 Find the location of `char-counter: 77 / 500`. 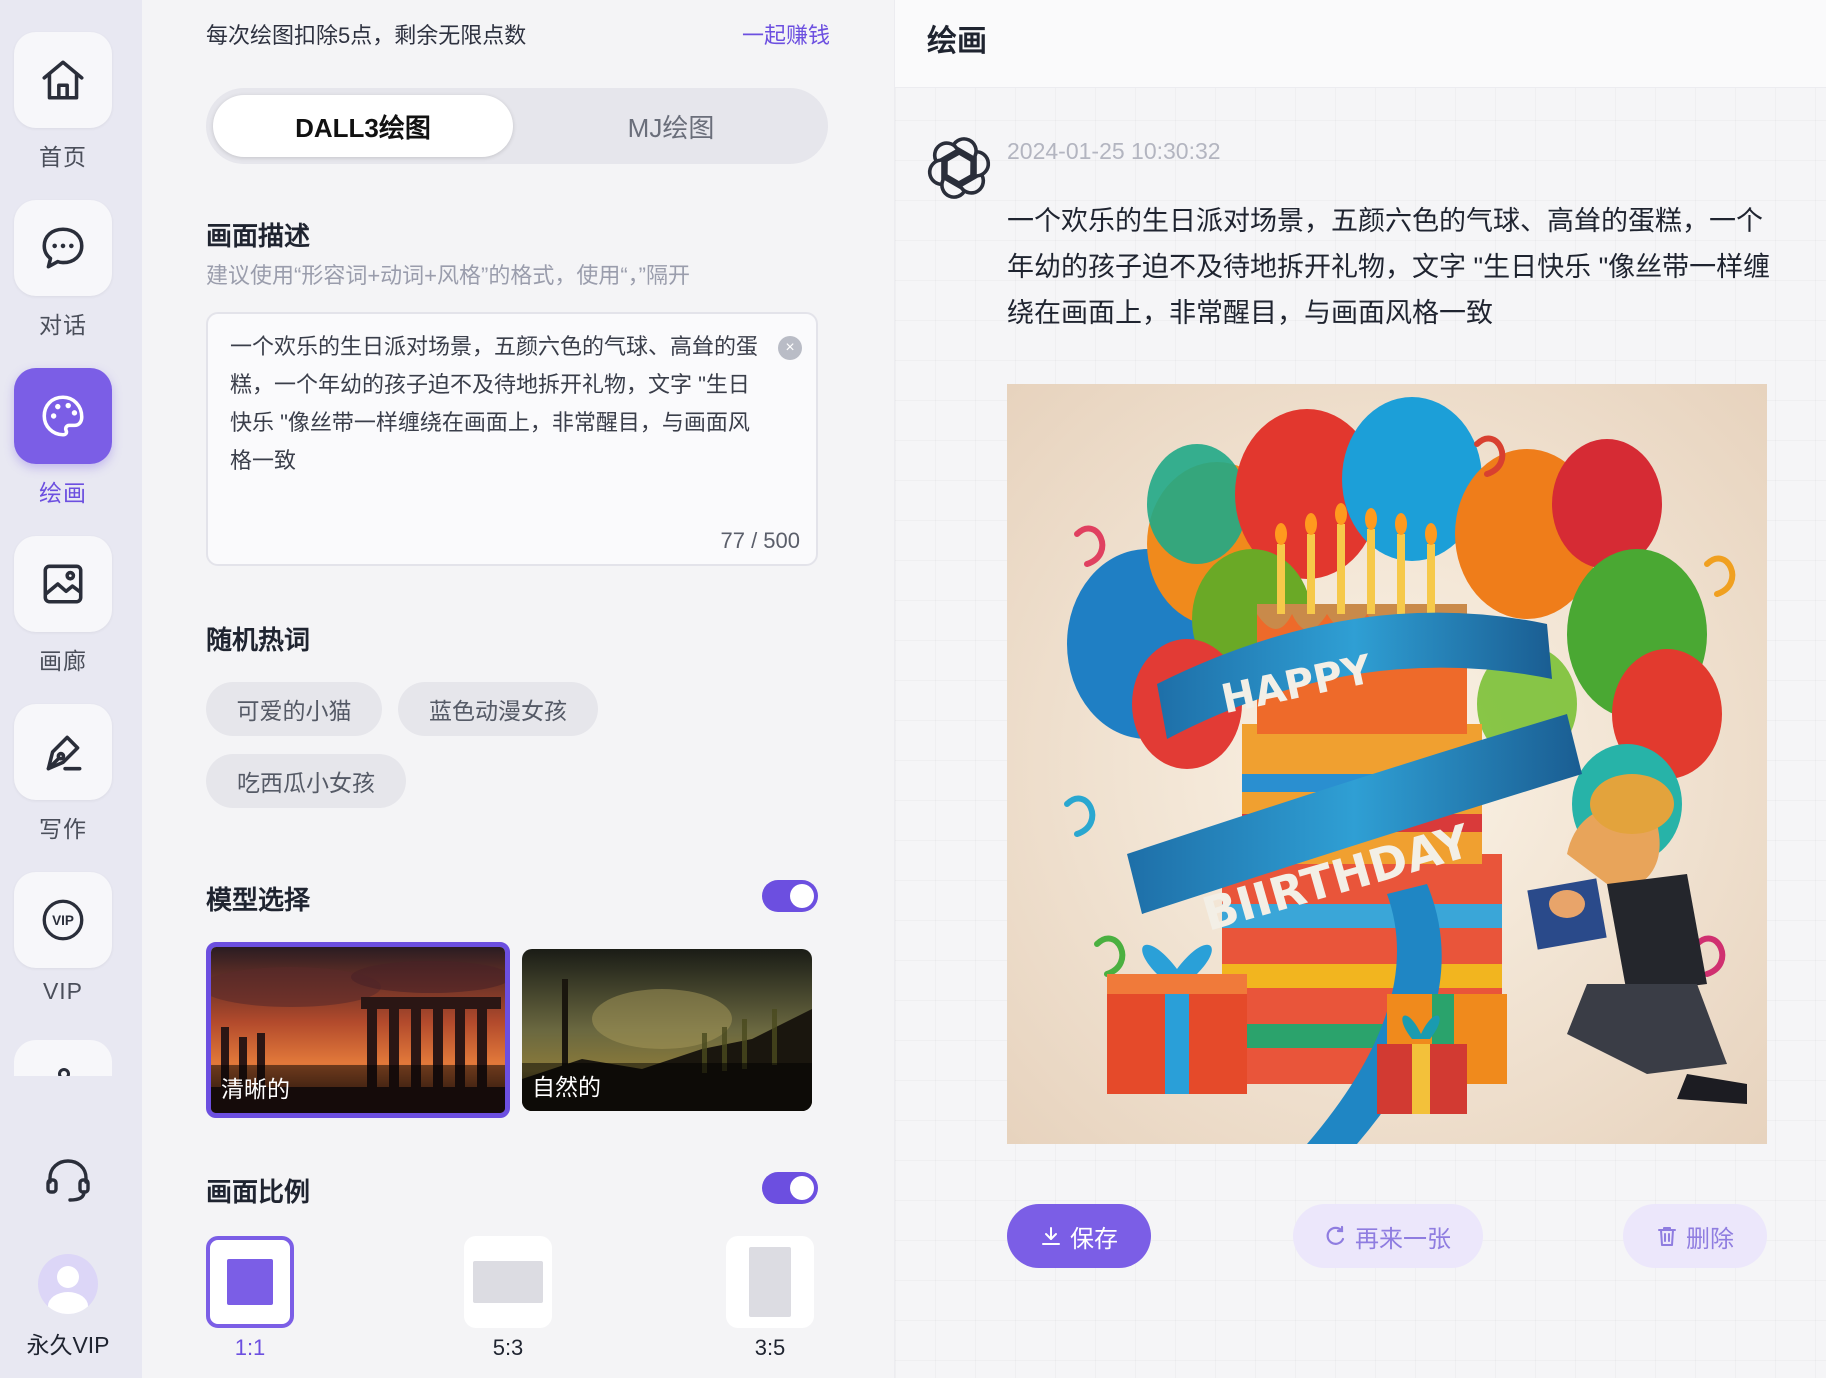

char-counter: 77 / 500 is located at coordinates (760, 540).